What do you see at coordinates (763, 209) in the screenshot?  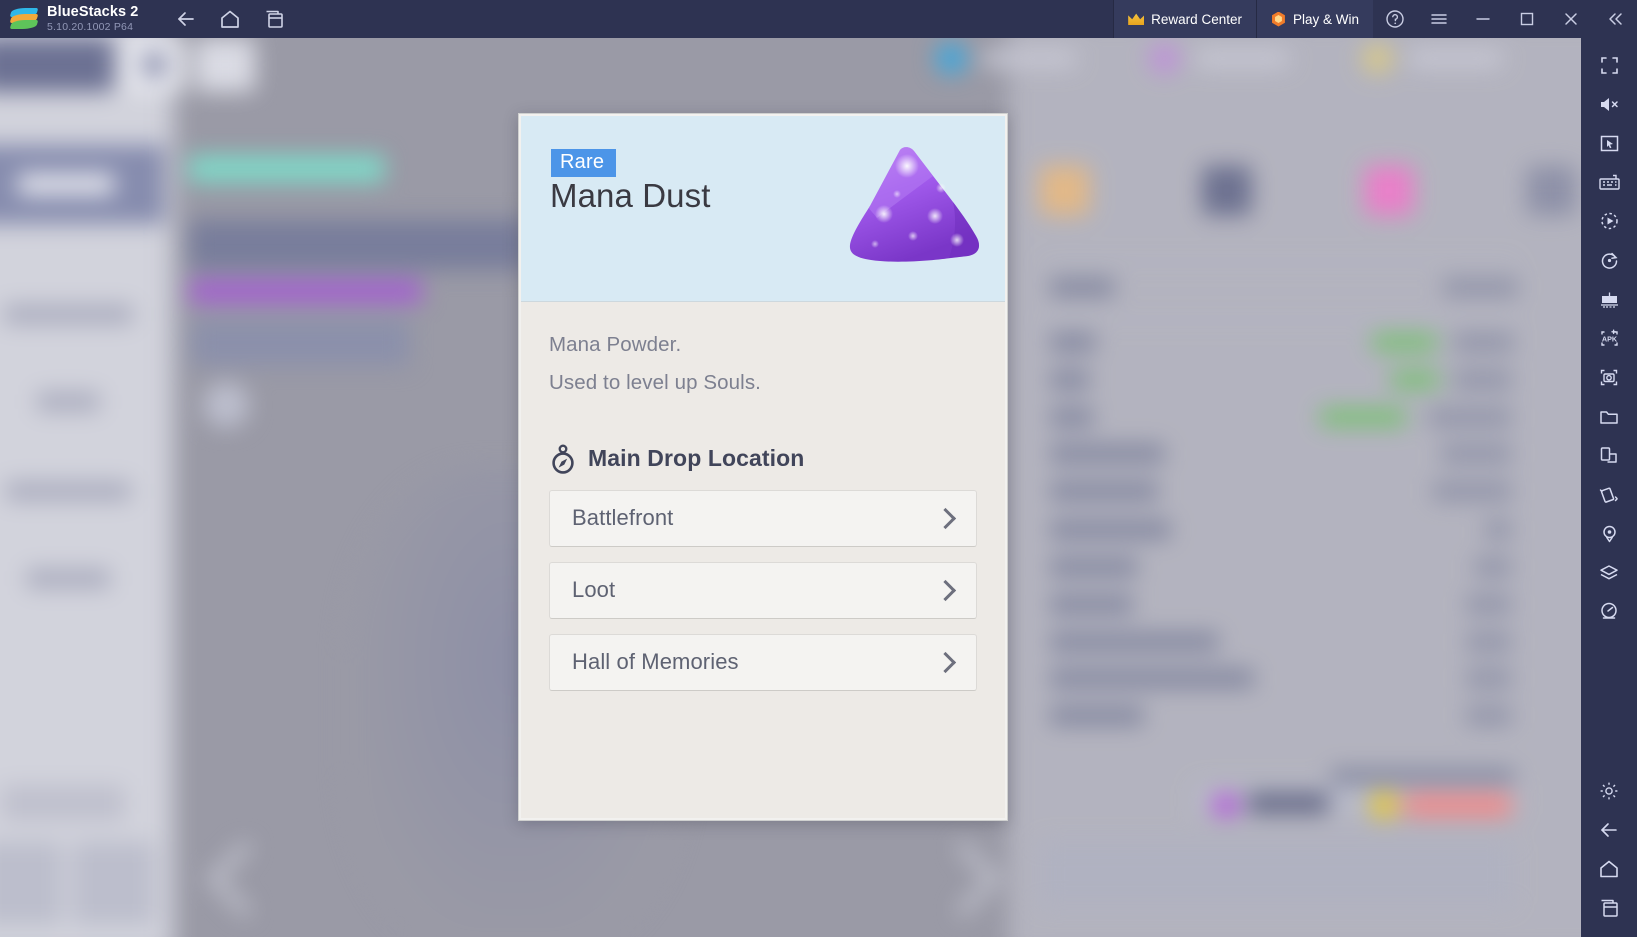 I see `item-header: Rare Mana Dust` at bounding box center [763, 209].